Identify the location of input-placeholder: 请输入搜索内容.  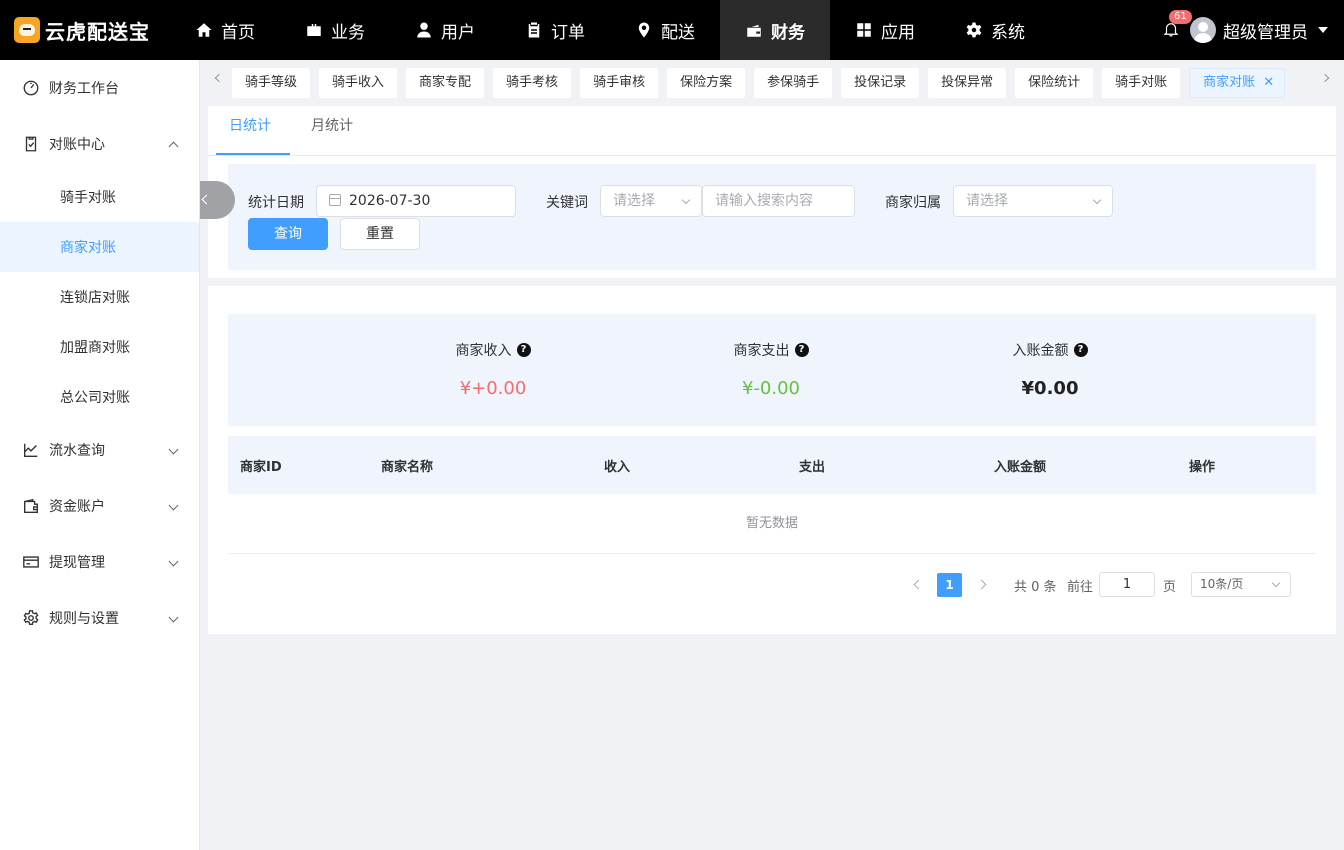
(764, 201).